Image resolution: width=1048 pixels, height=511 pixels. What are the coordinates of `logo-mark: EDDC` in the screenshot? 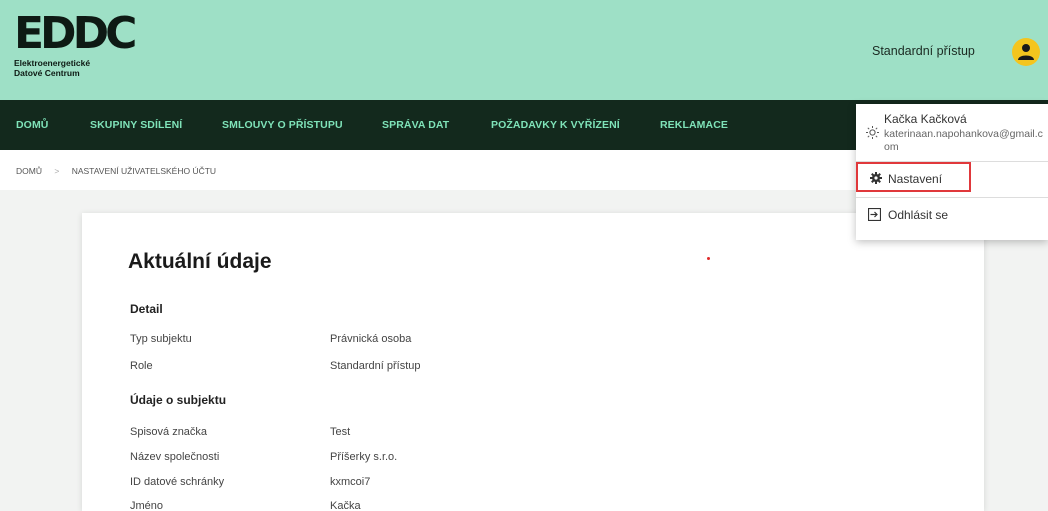 It's located at (75, 33).